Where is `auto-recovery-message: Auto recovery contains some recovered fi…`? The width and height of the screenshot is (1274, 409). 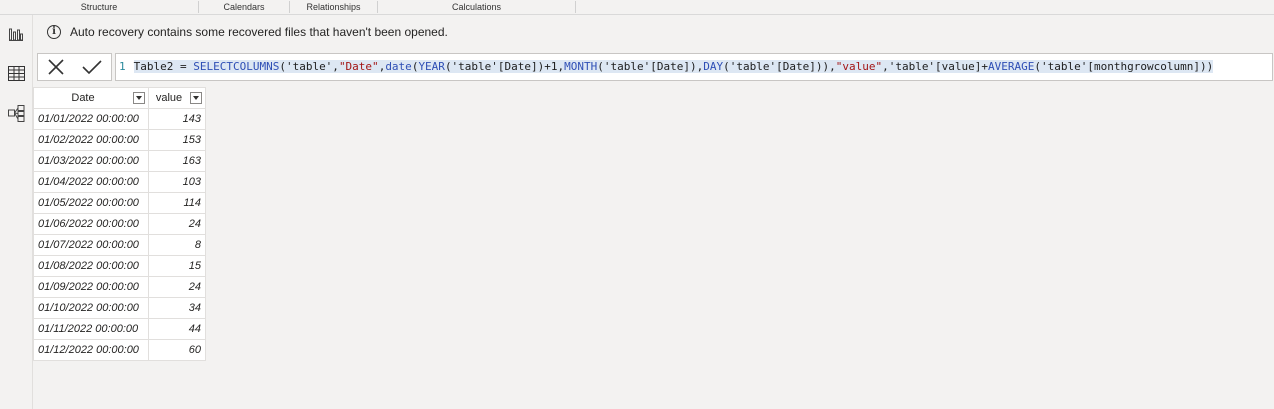
auto-recovery-message: Auto recovery contains some recovered fi… is located at coordinates (259, 32).